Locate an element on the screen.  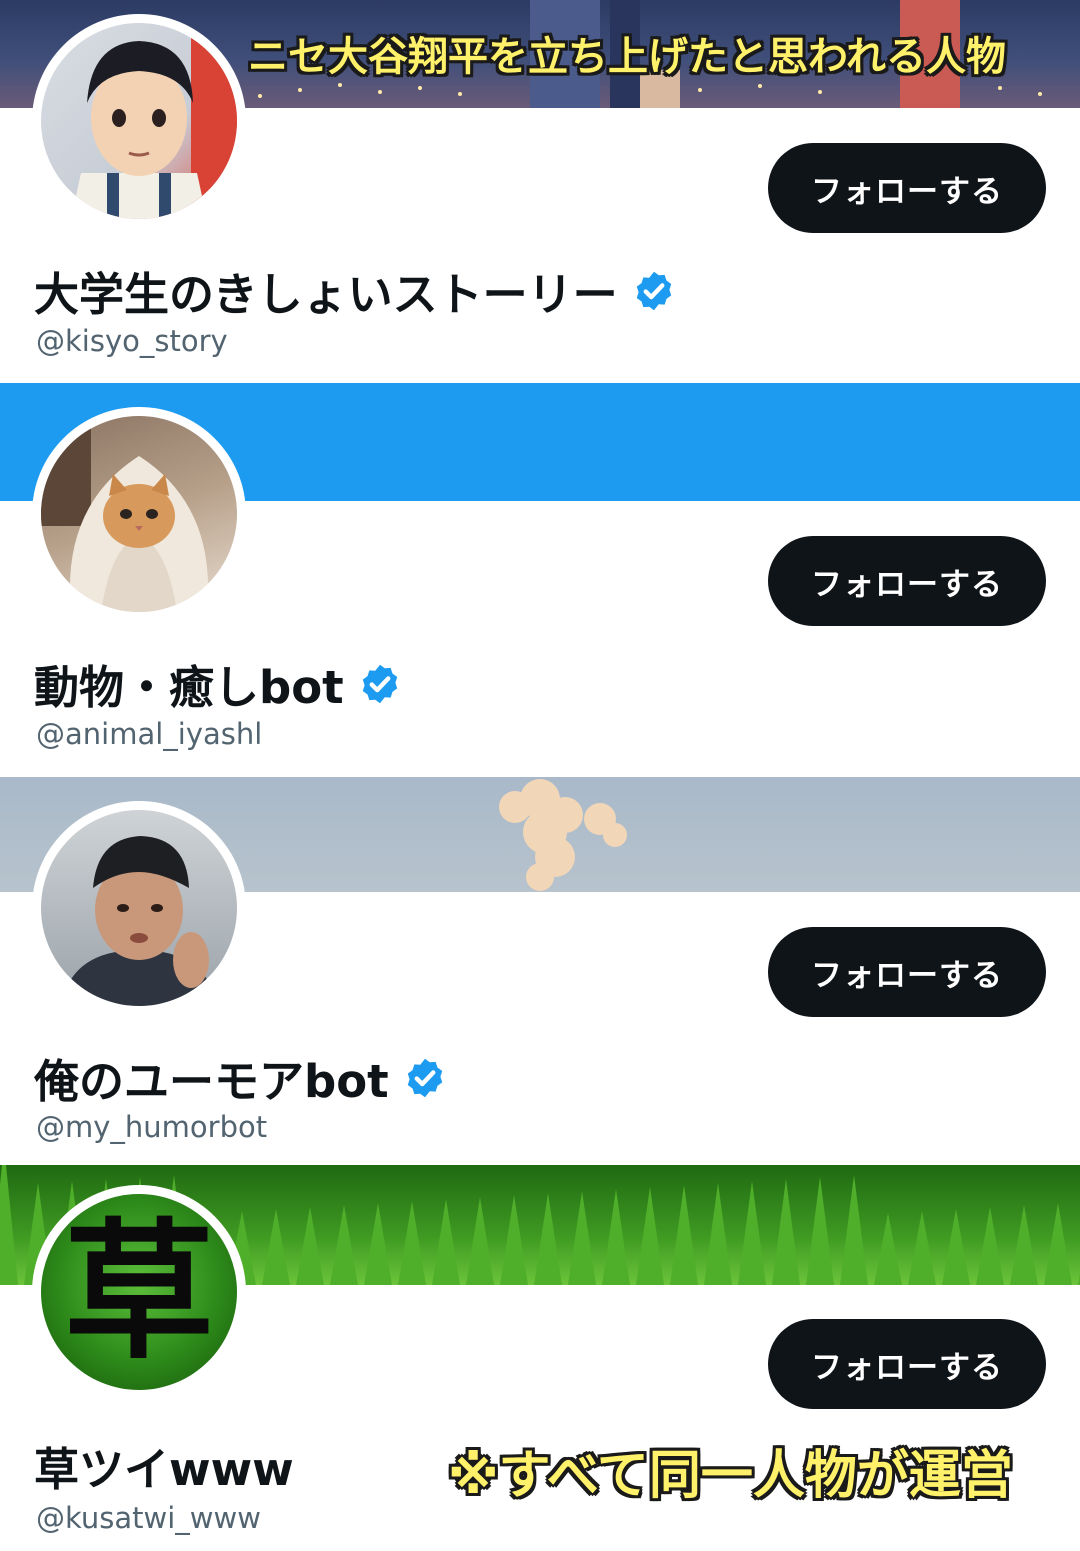
account-handle: @kisyo_story is located at coordinates (132, 341).